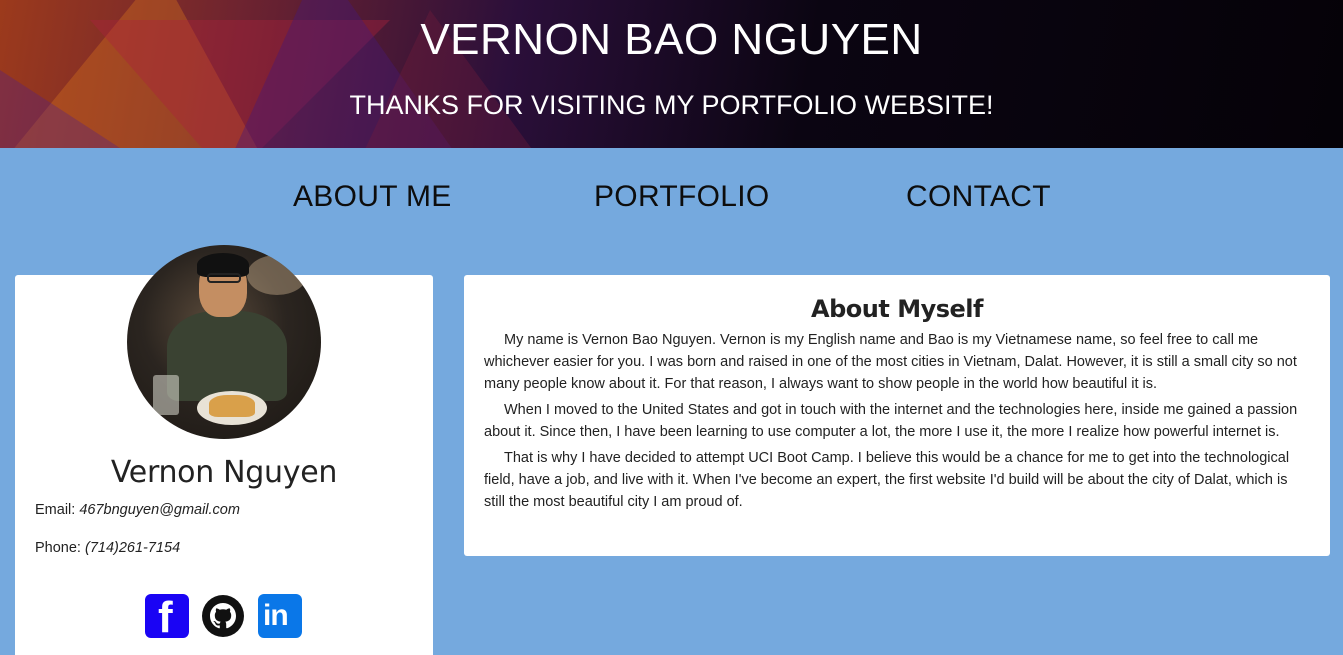  Describe the element at coordinates (224, 342) in the screenshot. I see `avatar` at that location.